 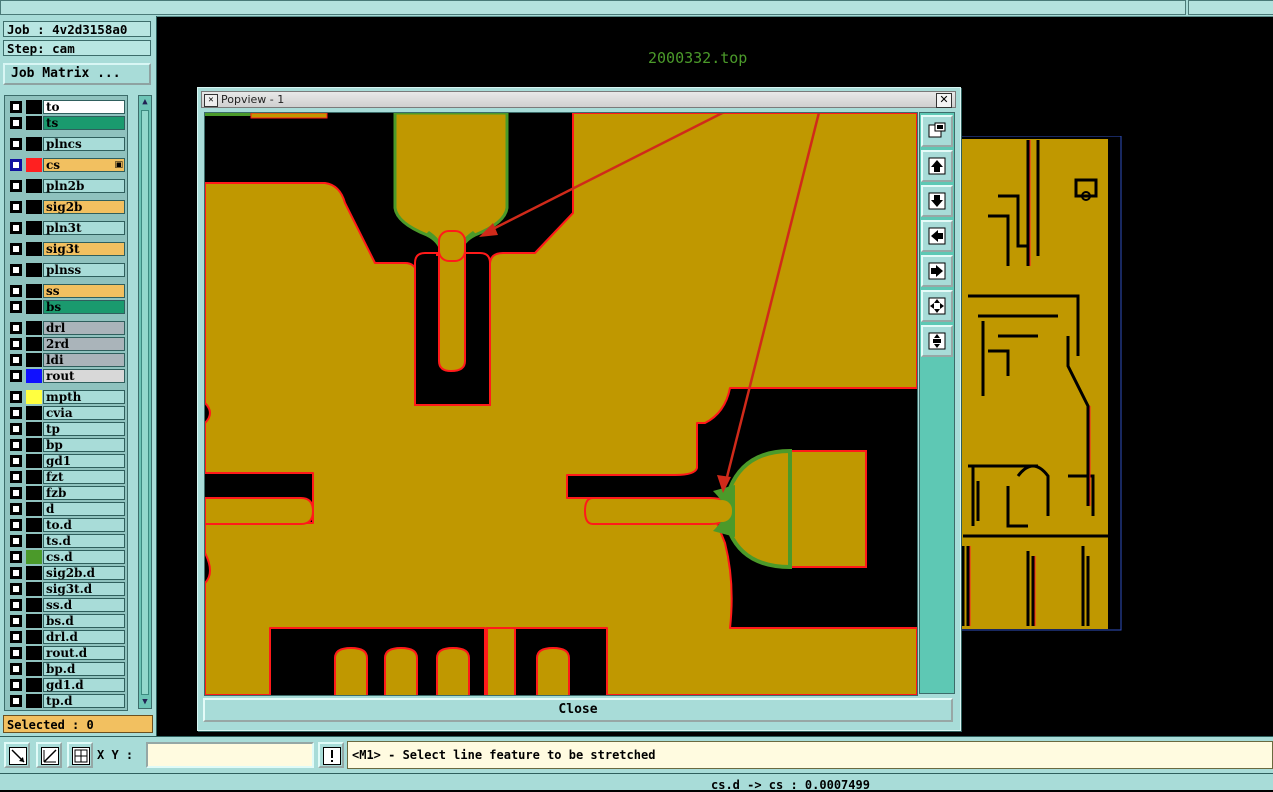 What do you see at coordinates (937, 236) in the screenshot?
I see `pan-left-icon` at bounding box center [937, 236].